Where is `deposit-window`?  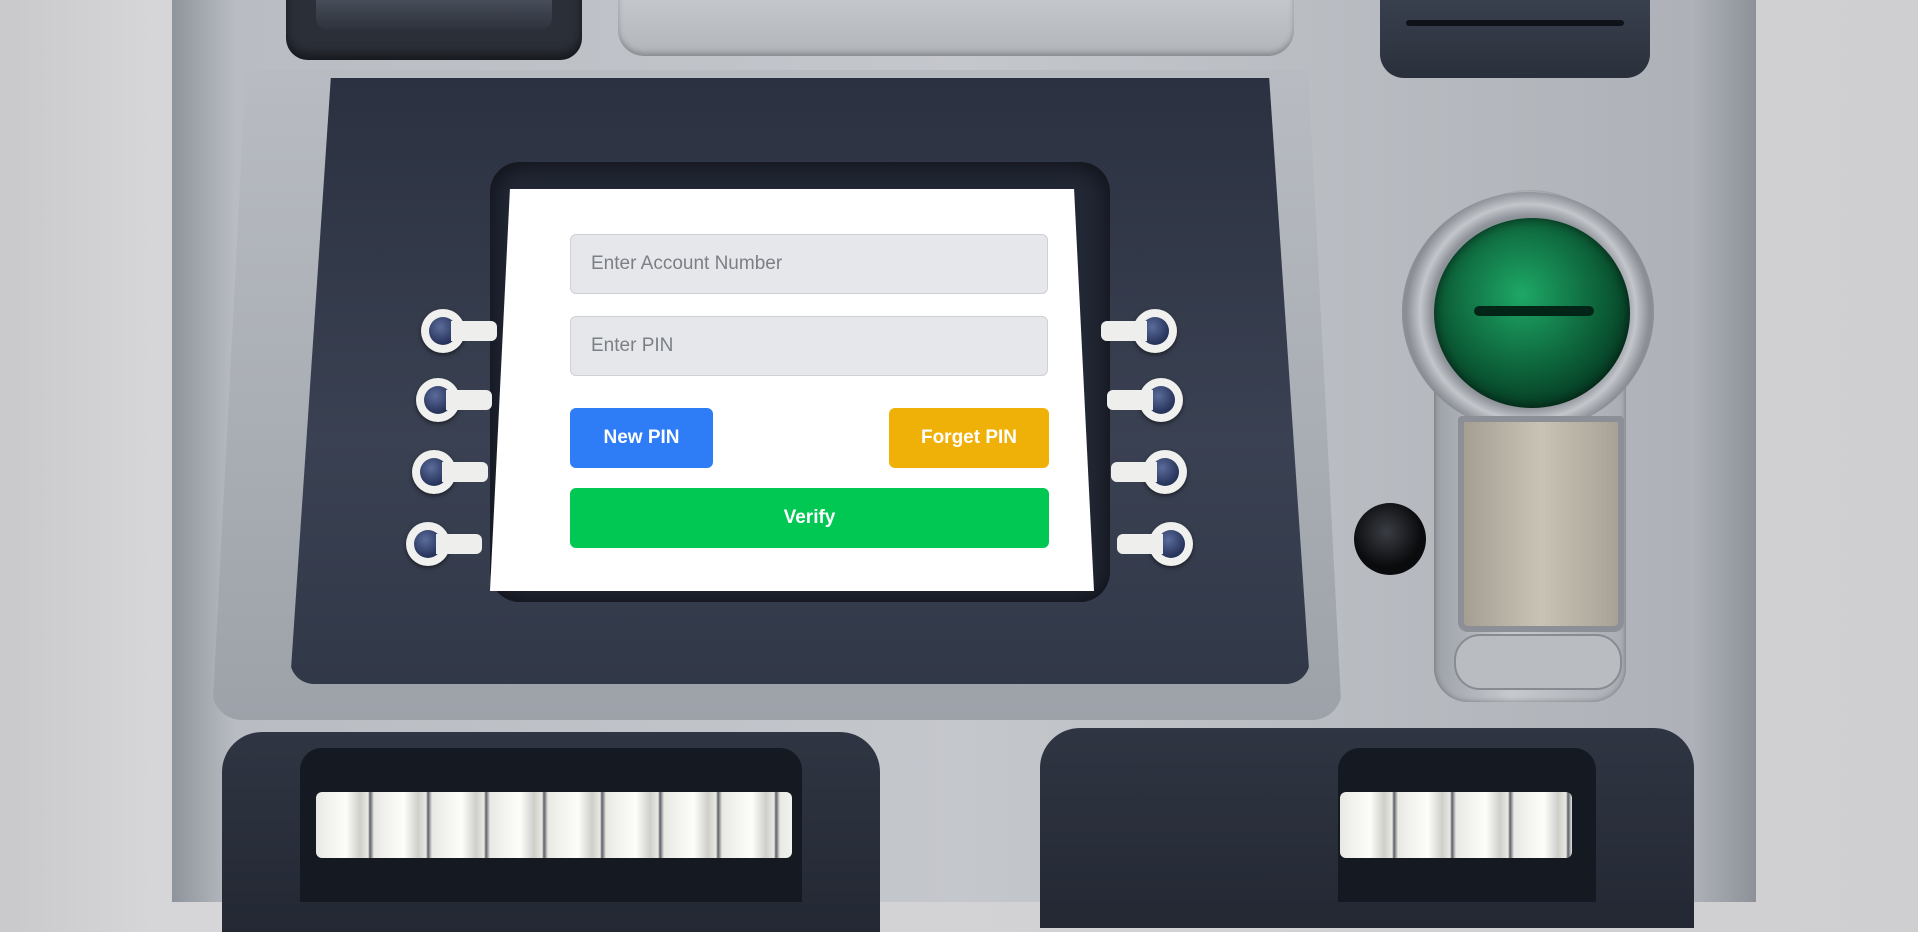
deposit-window is located at coordinates (1541, 524).